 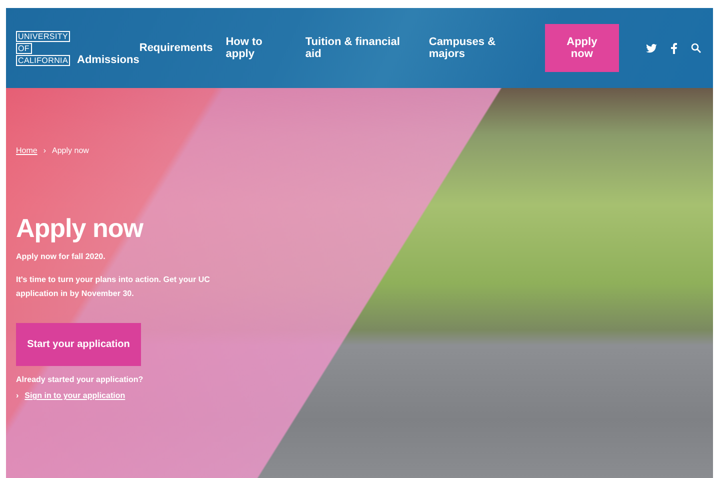 I want to click on breadcrumb-link: Home, so click(x=27, y=150).